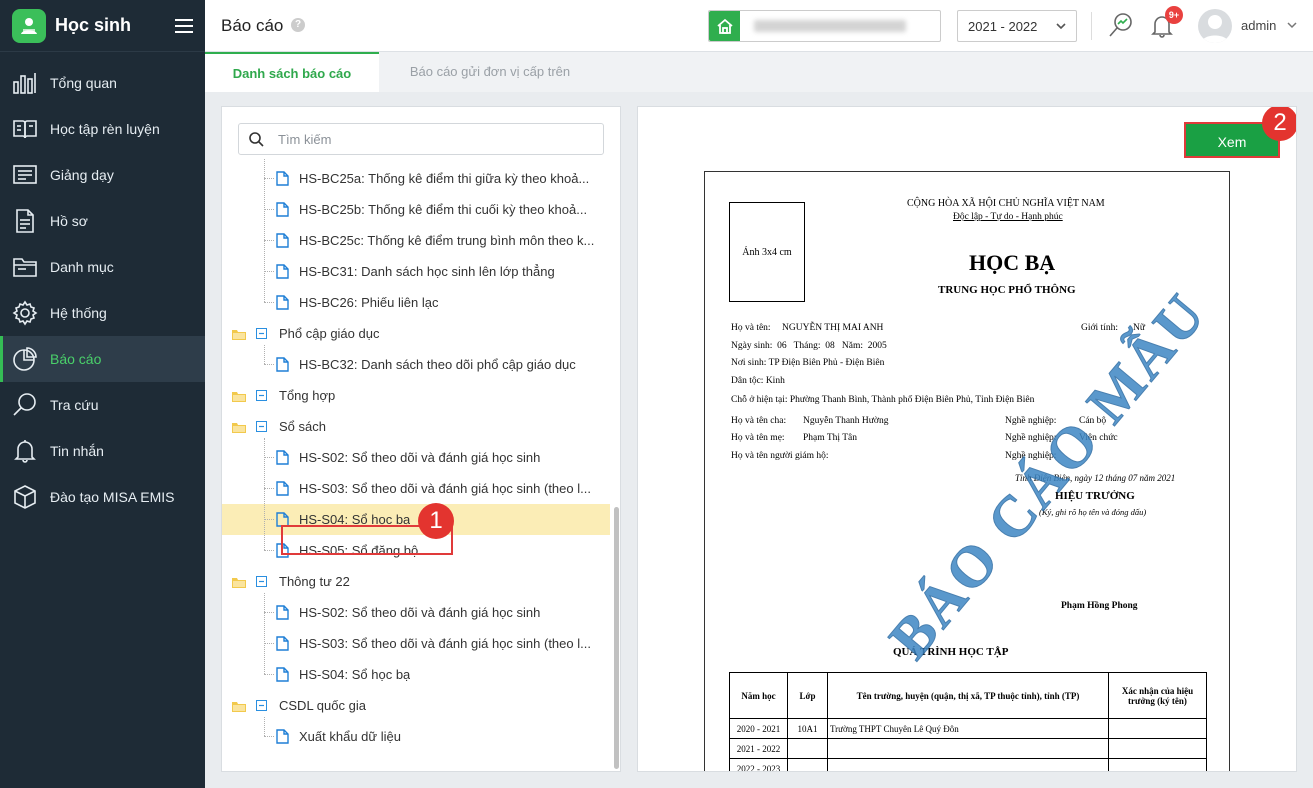 Image resolution: width=1313 pixels, height=788 pixels. What do you see at coordinates (82, 267) in the screenshot?
I see `sidebar-item-label: Danh mục` at bounding box center [82, 267].